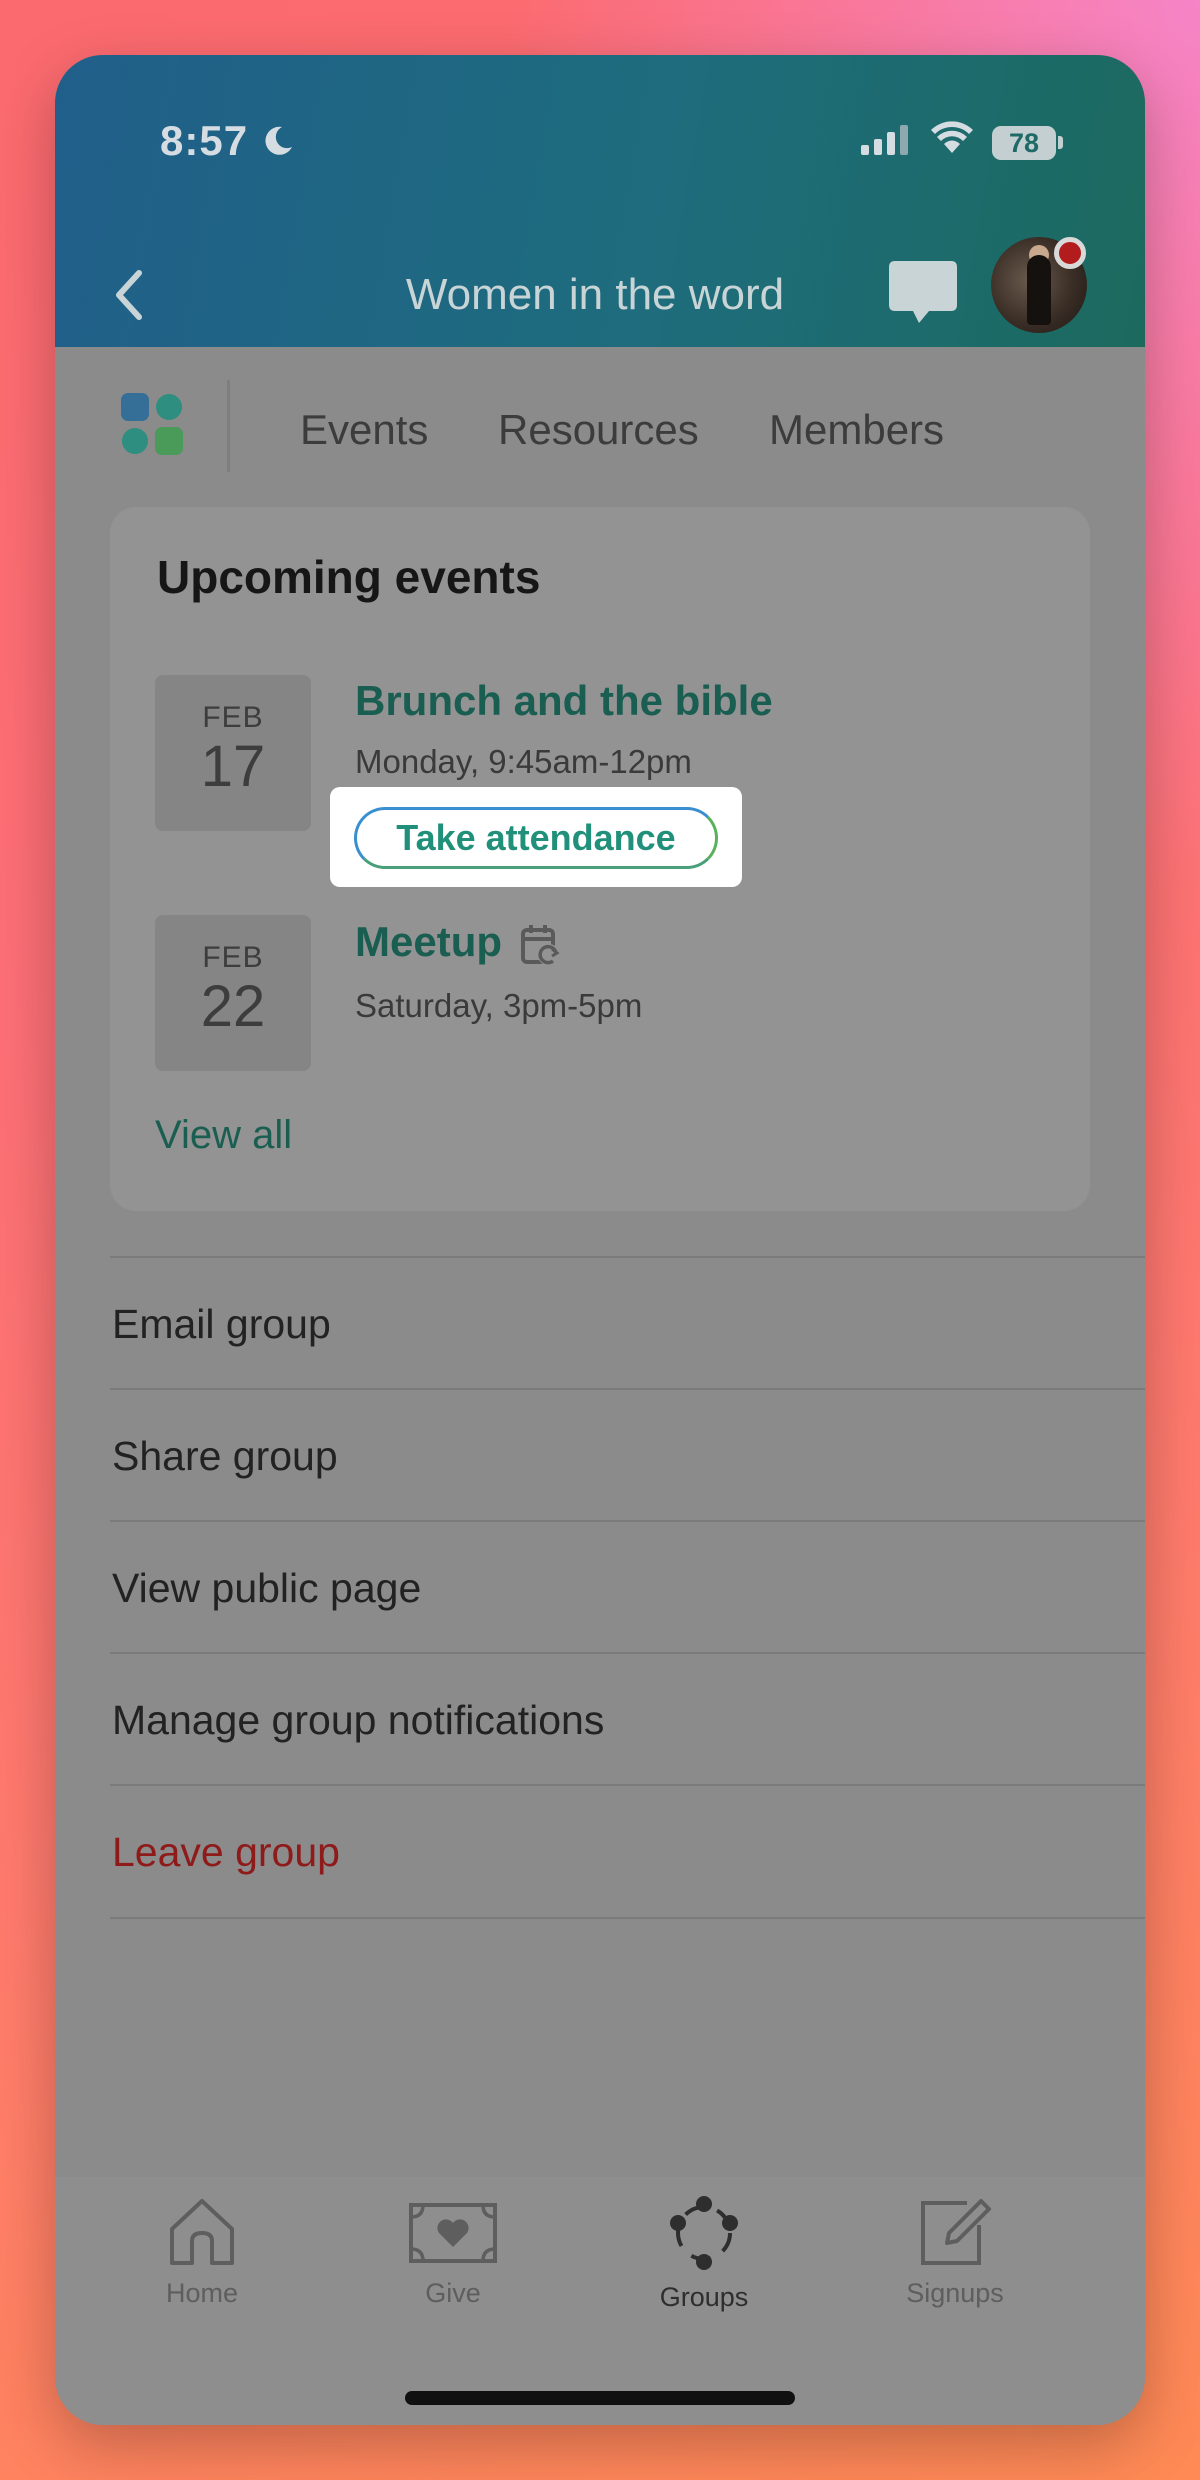  What do you see at coordinates (627, 1918) in the screenshot?
I see `list-divider` at bounding box center [627, 1918].